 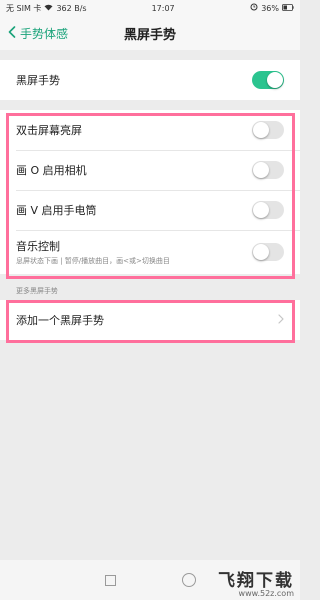 I want to click on add-gesture-row: 添加一个黑屏手势, so click(x=150, y=320).